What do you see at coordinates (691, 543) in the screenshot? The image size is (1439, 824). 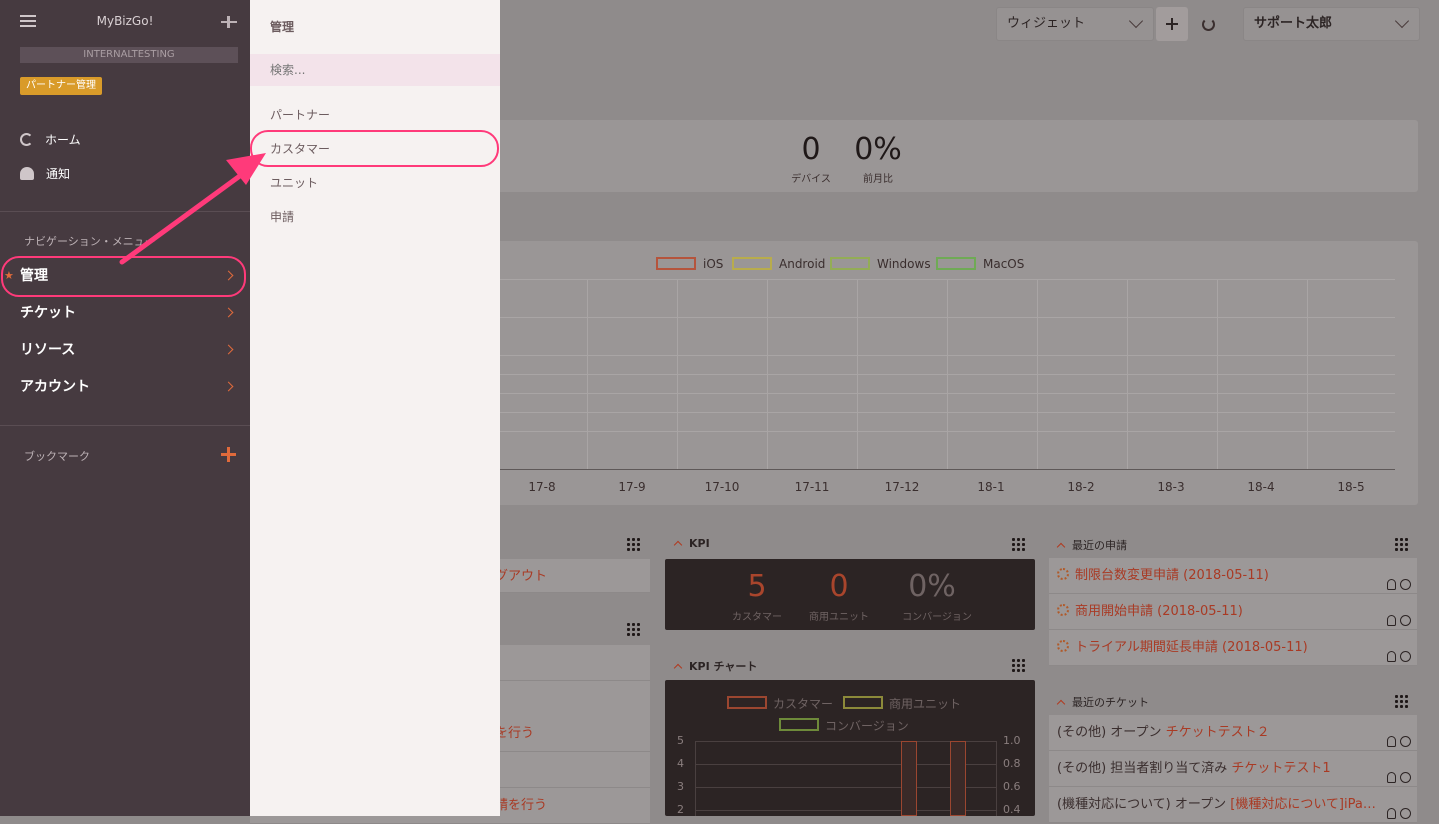 I see `kpi-header: KPI` at bounding box center [691, 543].